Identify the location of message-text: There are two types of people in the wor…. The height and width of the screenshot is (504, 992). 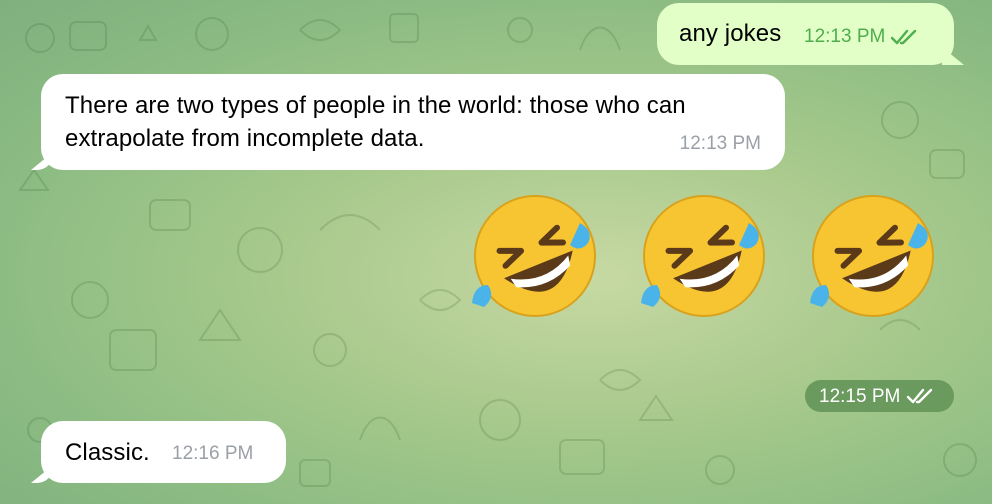
(375, 122).